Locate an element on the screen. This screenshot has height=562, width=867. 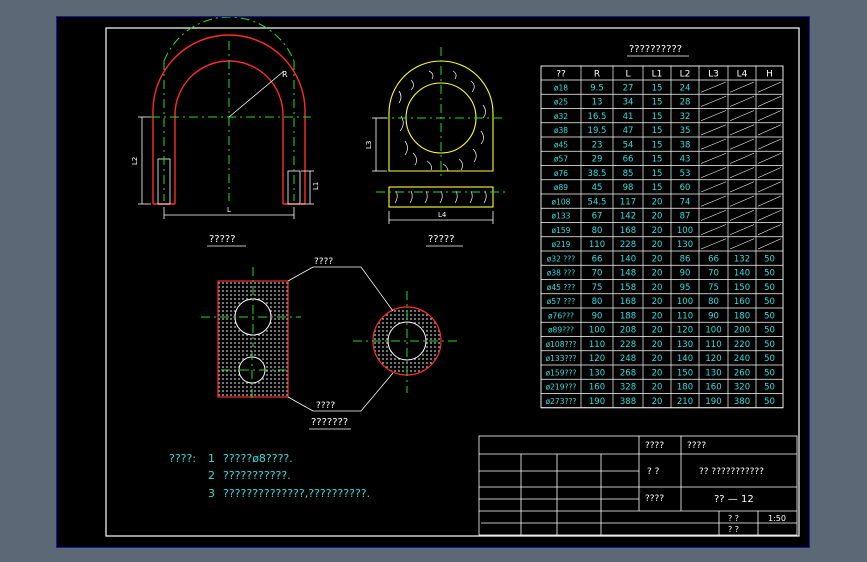
table-cell: ø76??? is located at coordinates (561, 315).